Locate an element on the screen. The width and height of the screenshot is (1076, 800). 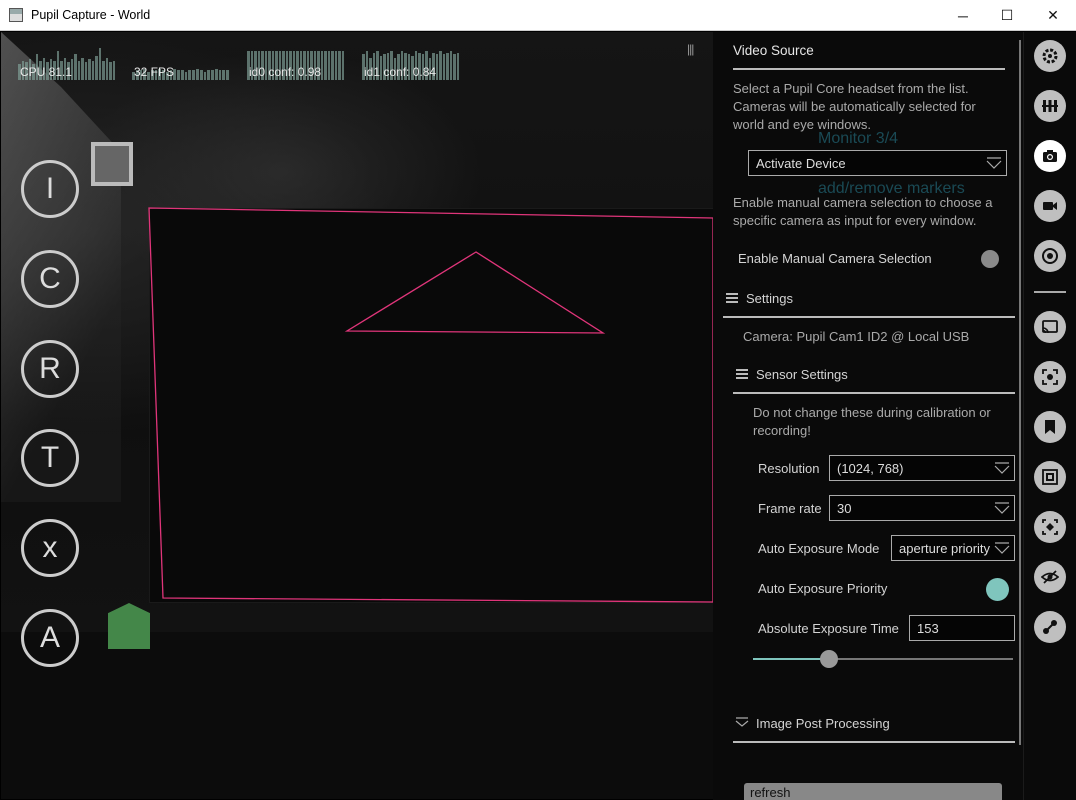
surface-tracker-icon is located at coordinates (1050, 477).